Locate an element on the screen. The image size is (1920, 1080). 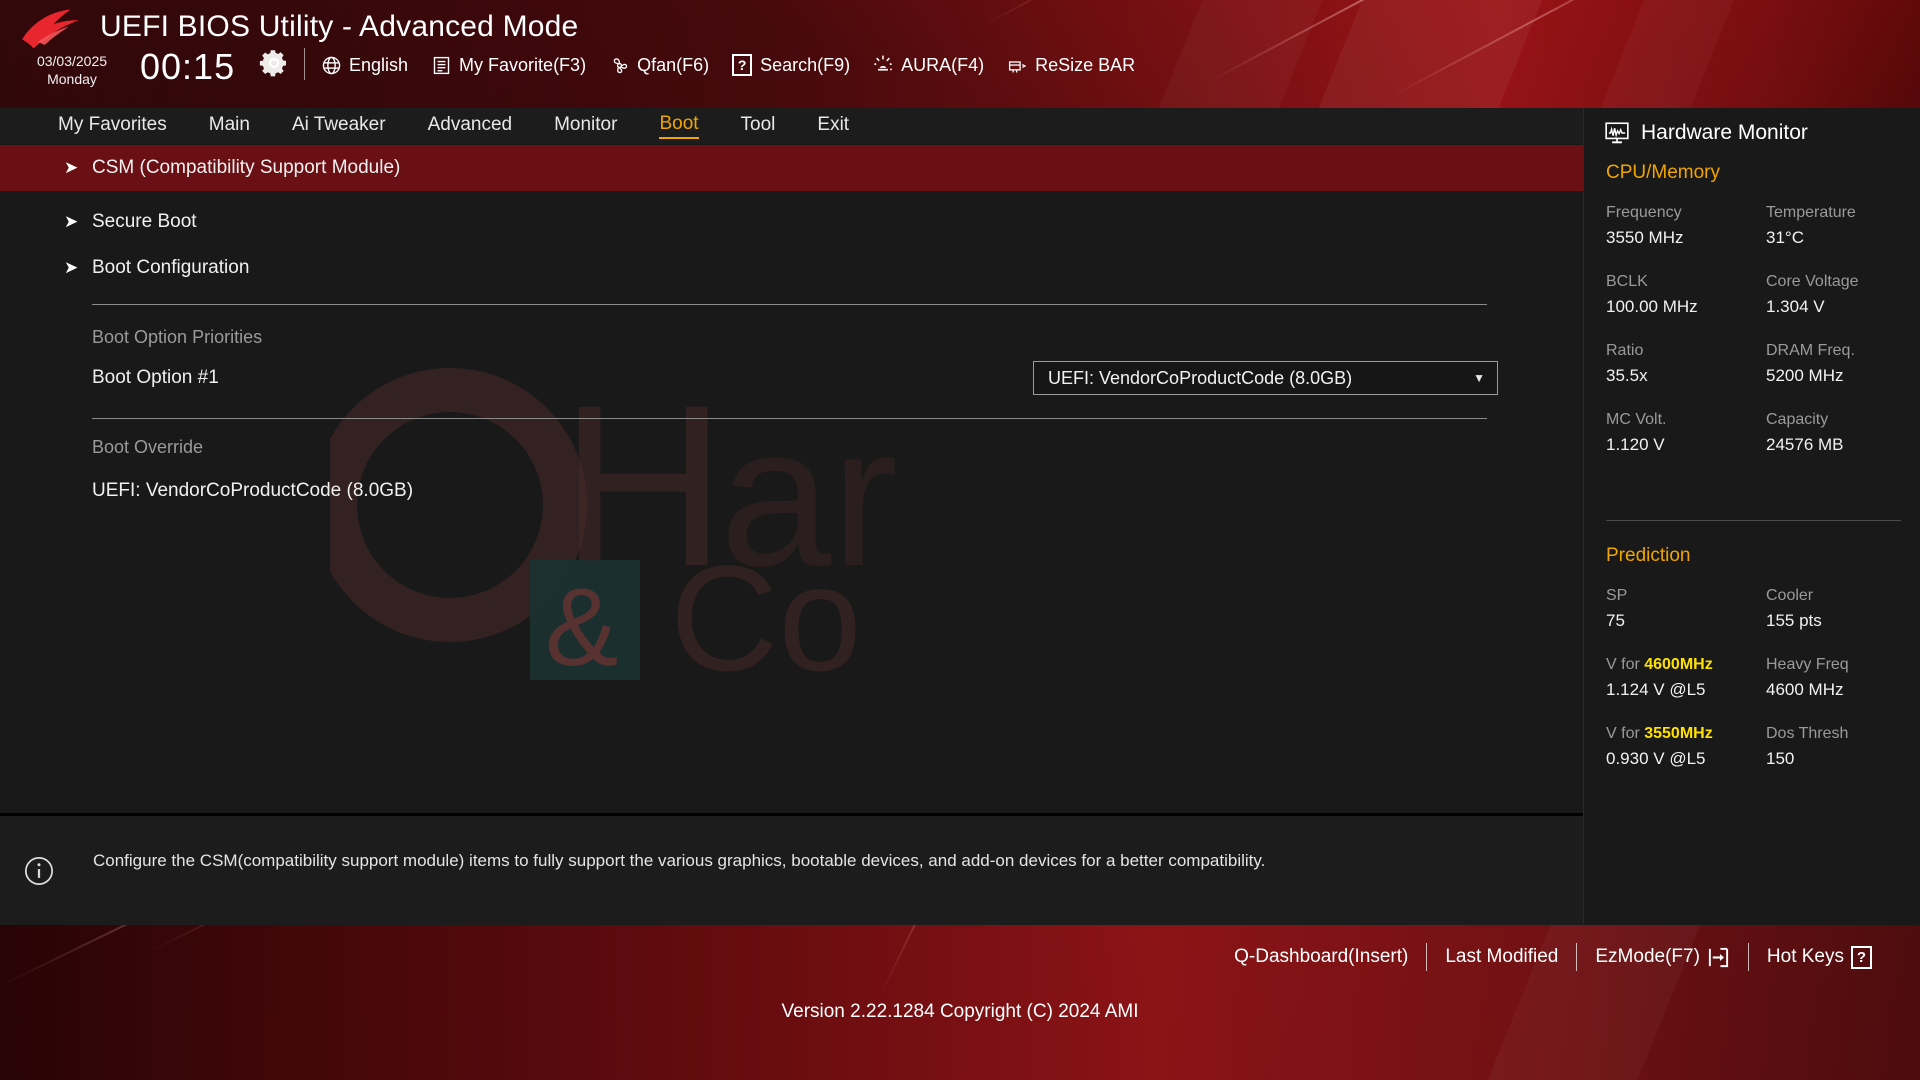
q-dashboard-button: Q-Dashboard(Insert) is located at coordinates (1321, 957).